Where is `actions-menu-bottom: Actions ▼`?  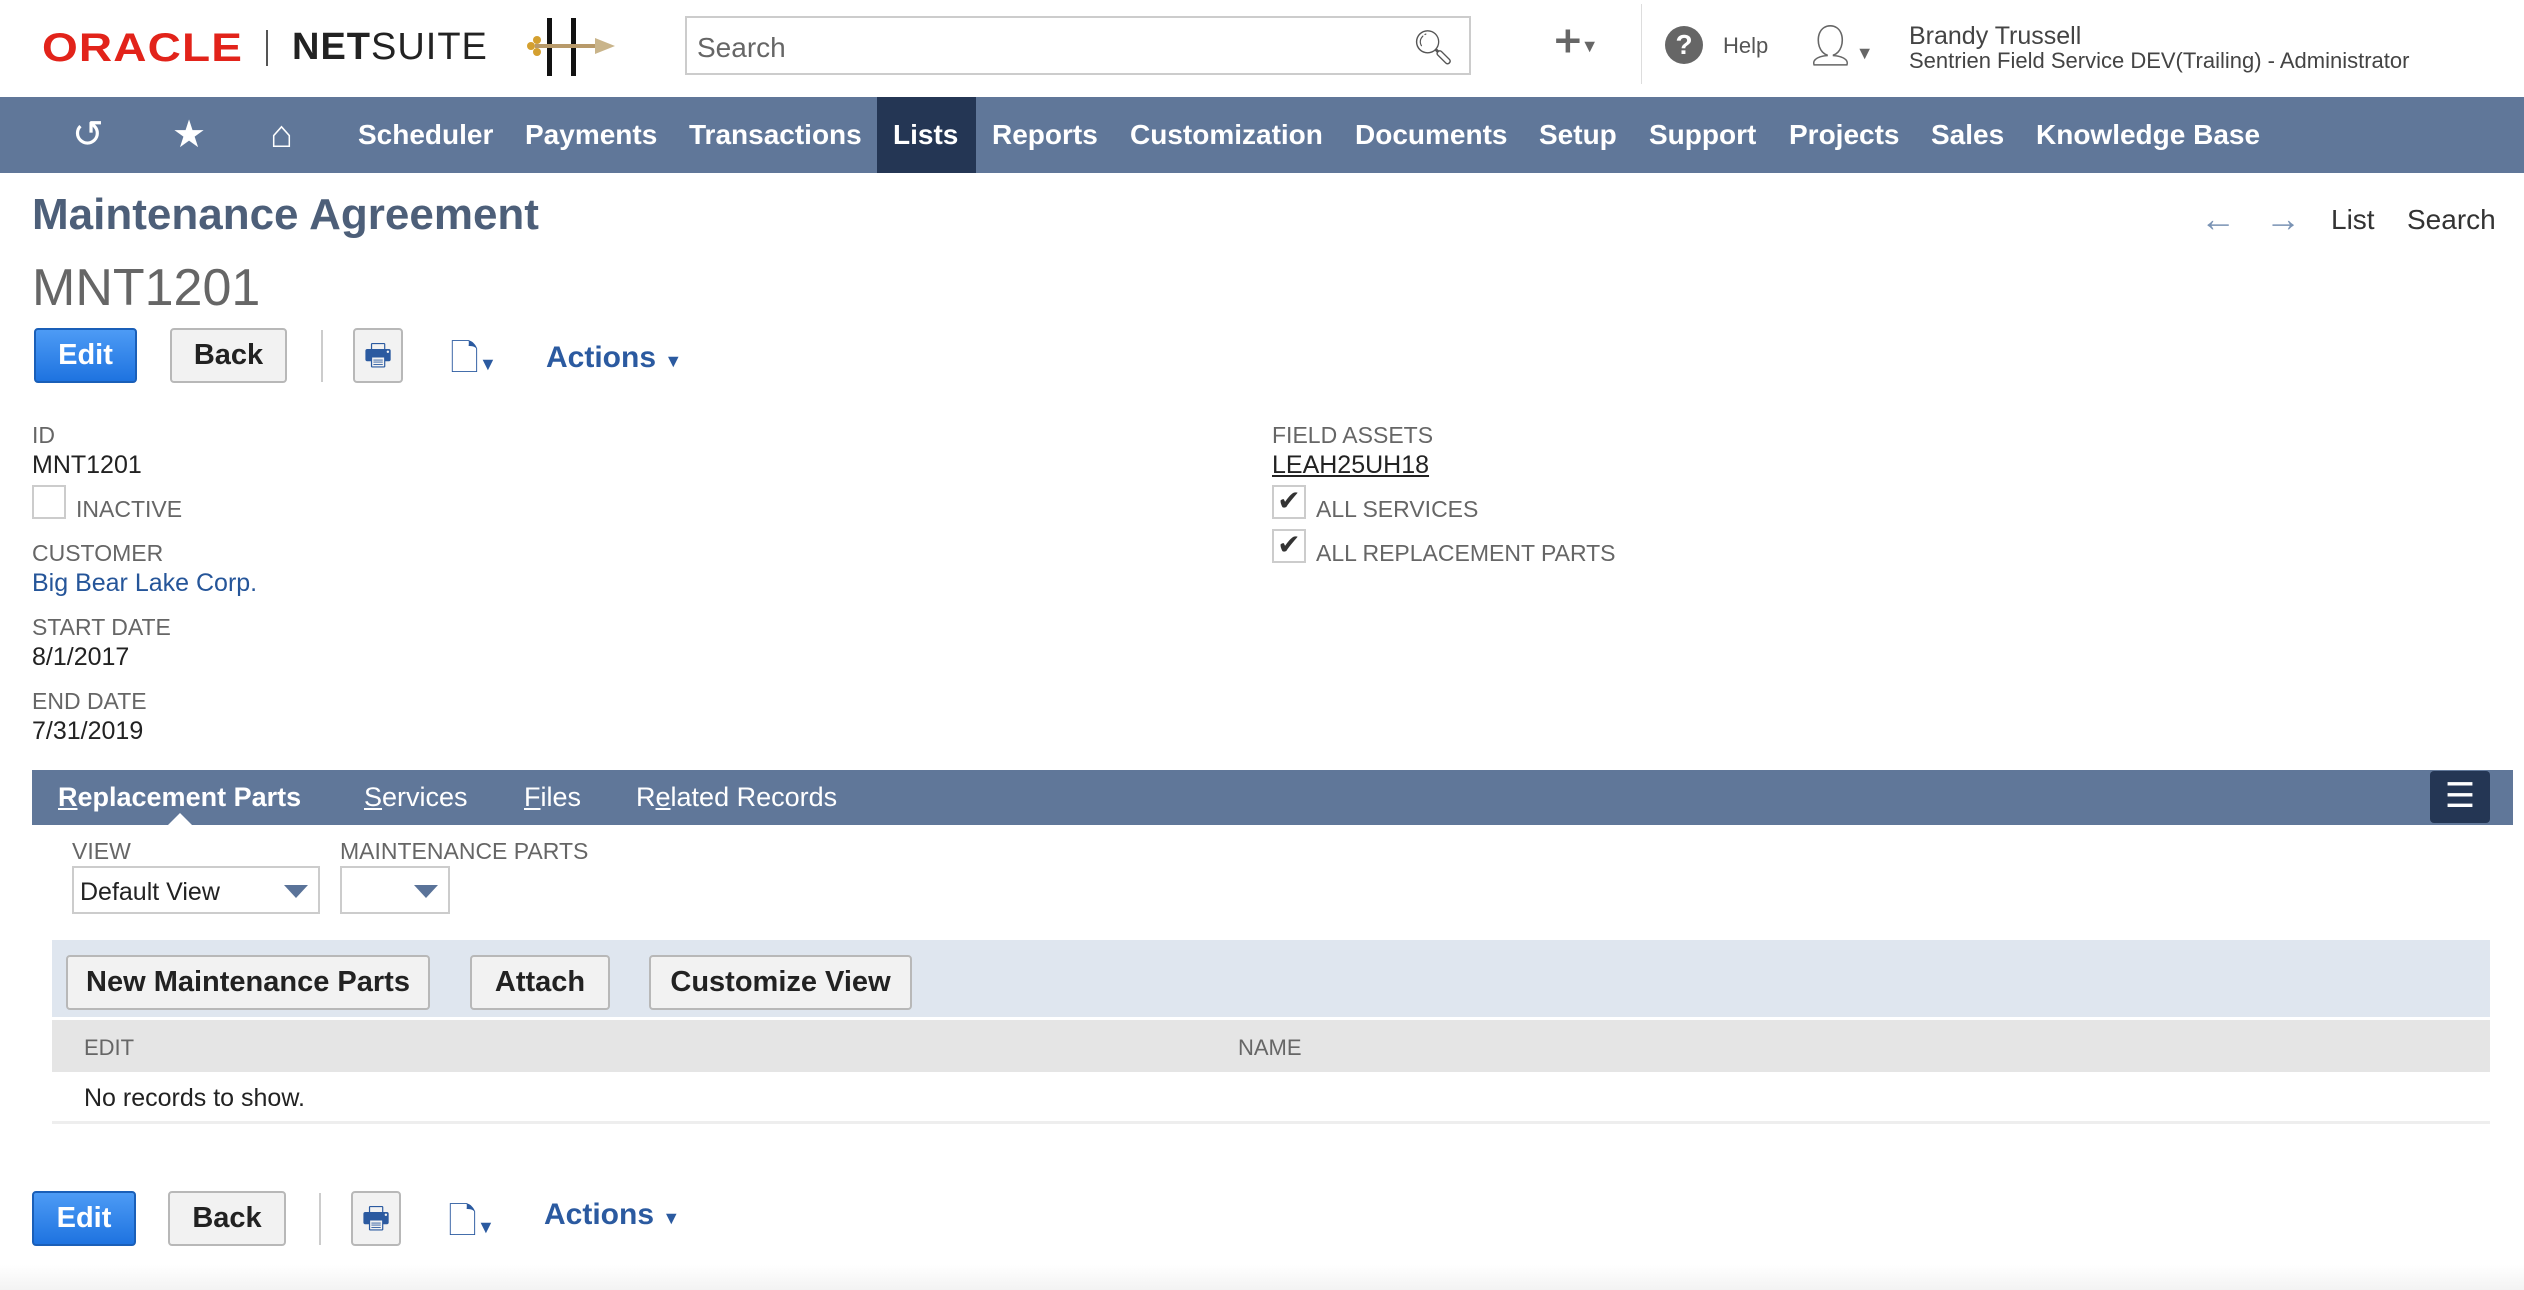 actions-menu-bottom: Actions ▼ is located at coordinates (612, 1215).